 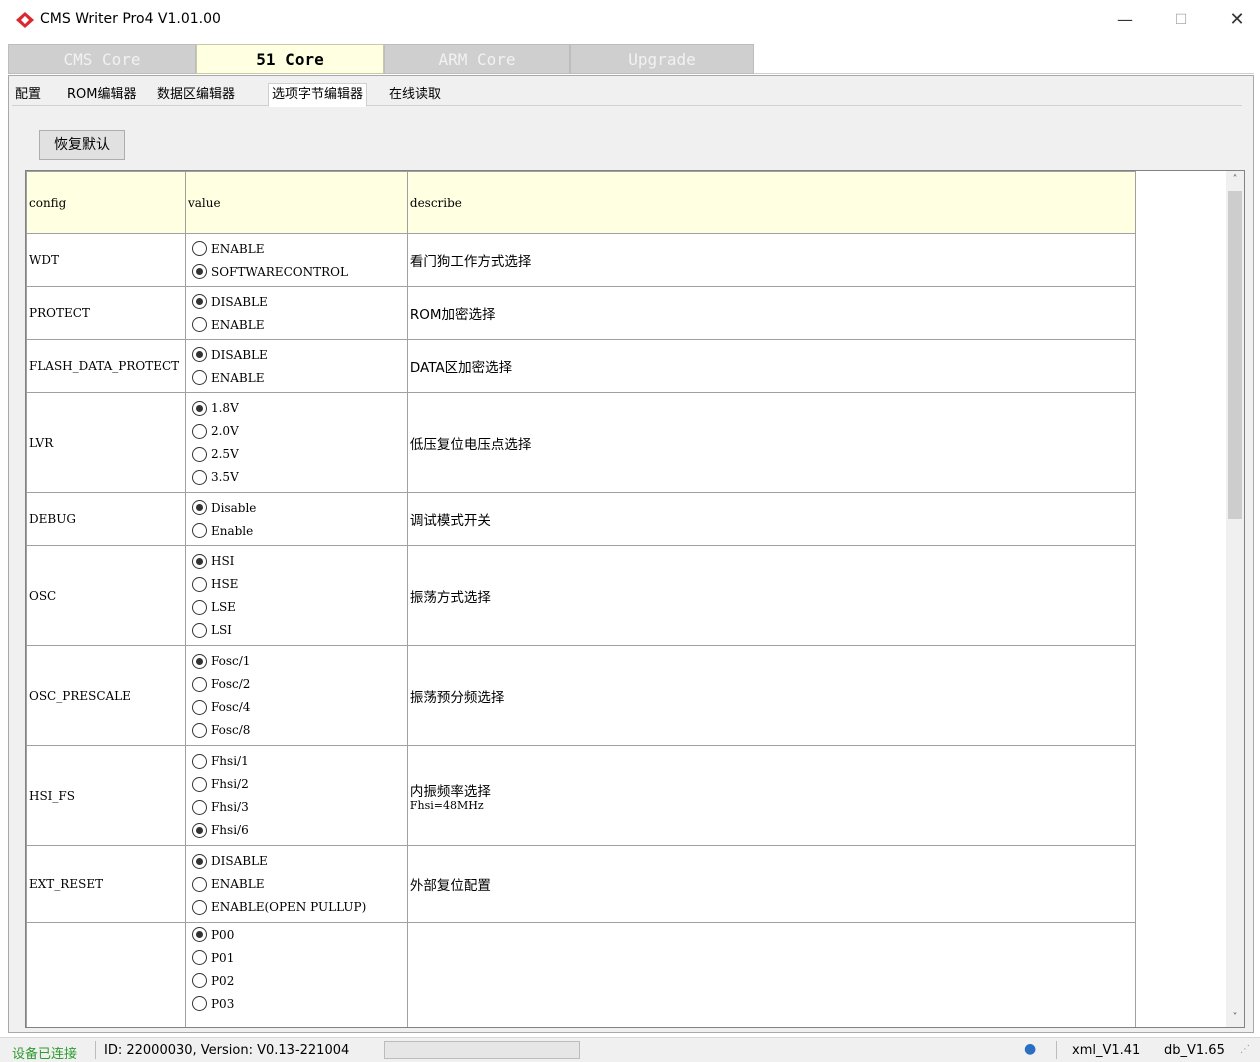 I want to click on tab-option-byte-editor: 选项字节编辑器, so click(x=318, y=95).